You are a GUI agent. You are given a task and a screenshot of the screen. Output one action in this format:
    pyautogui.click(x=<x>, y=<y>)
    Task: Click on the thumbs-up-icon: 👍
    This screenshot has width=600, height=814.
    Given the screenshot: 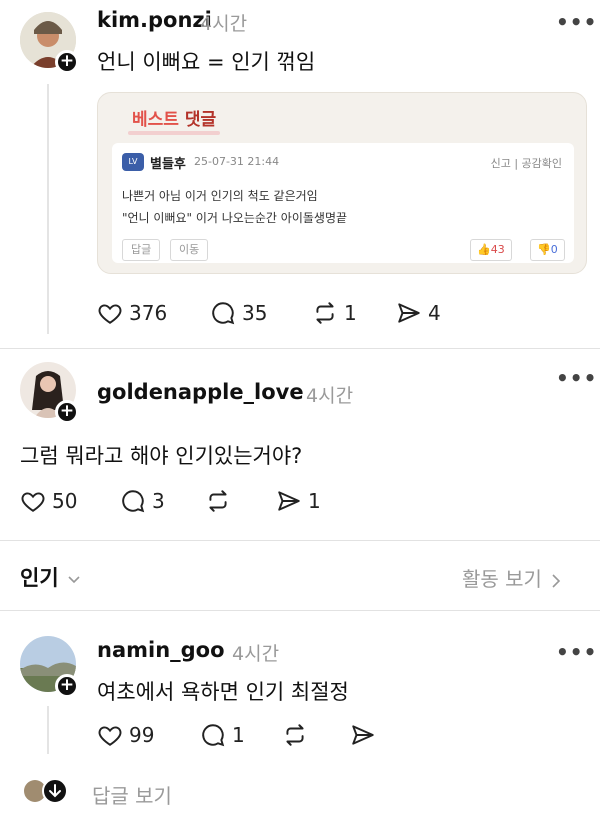 What is the action you would take?
    pyautogui.click(x=484, y=249)
    